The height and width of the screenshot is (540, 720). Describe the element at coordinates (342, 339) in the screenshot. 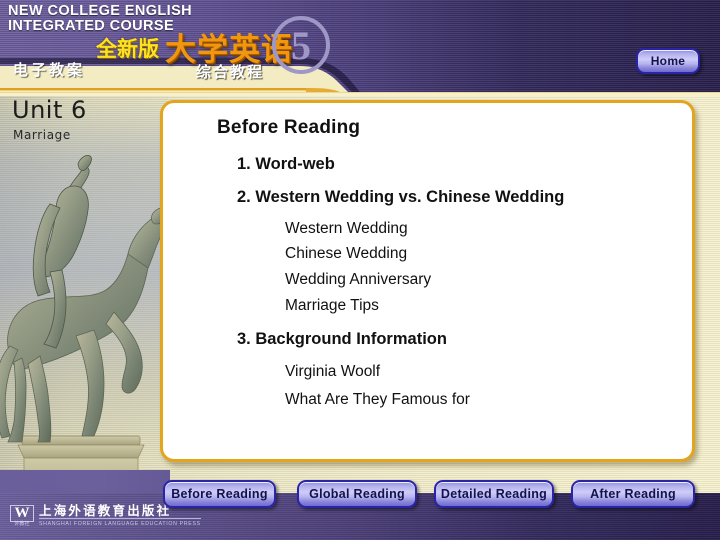

I see `outline-item: 3. Background Information` at that location.